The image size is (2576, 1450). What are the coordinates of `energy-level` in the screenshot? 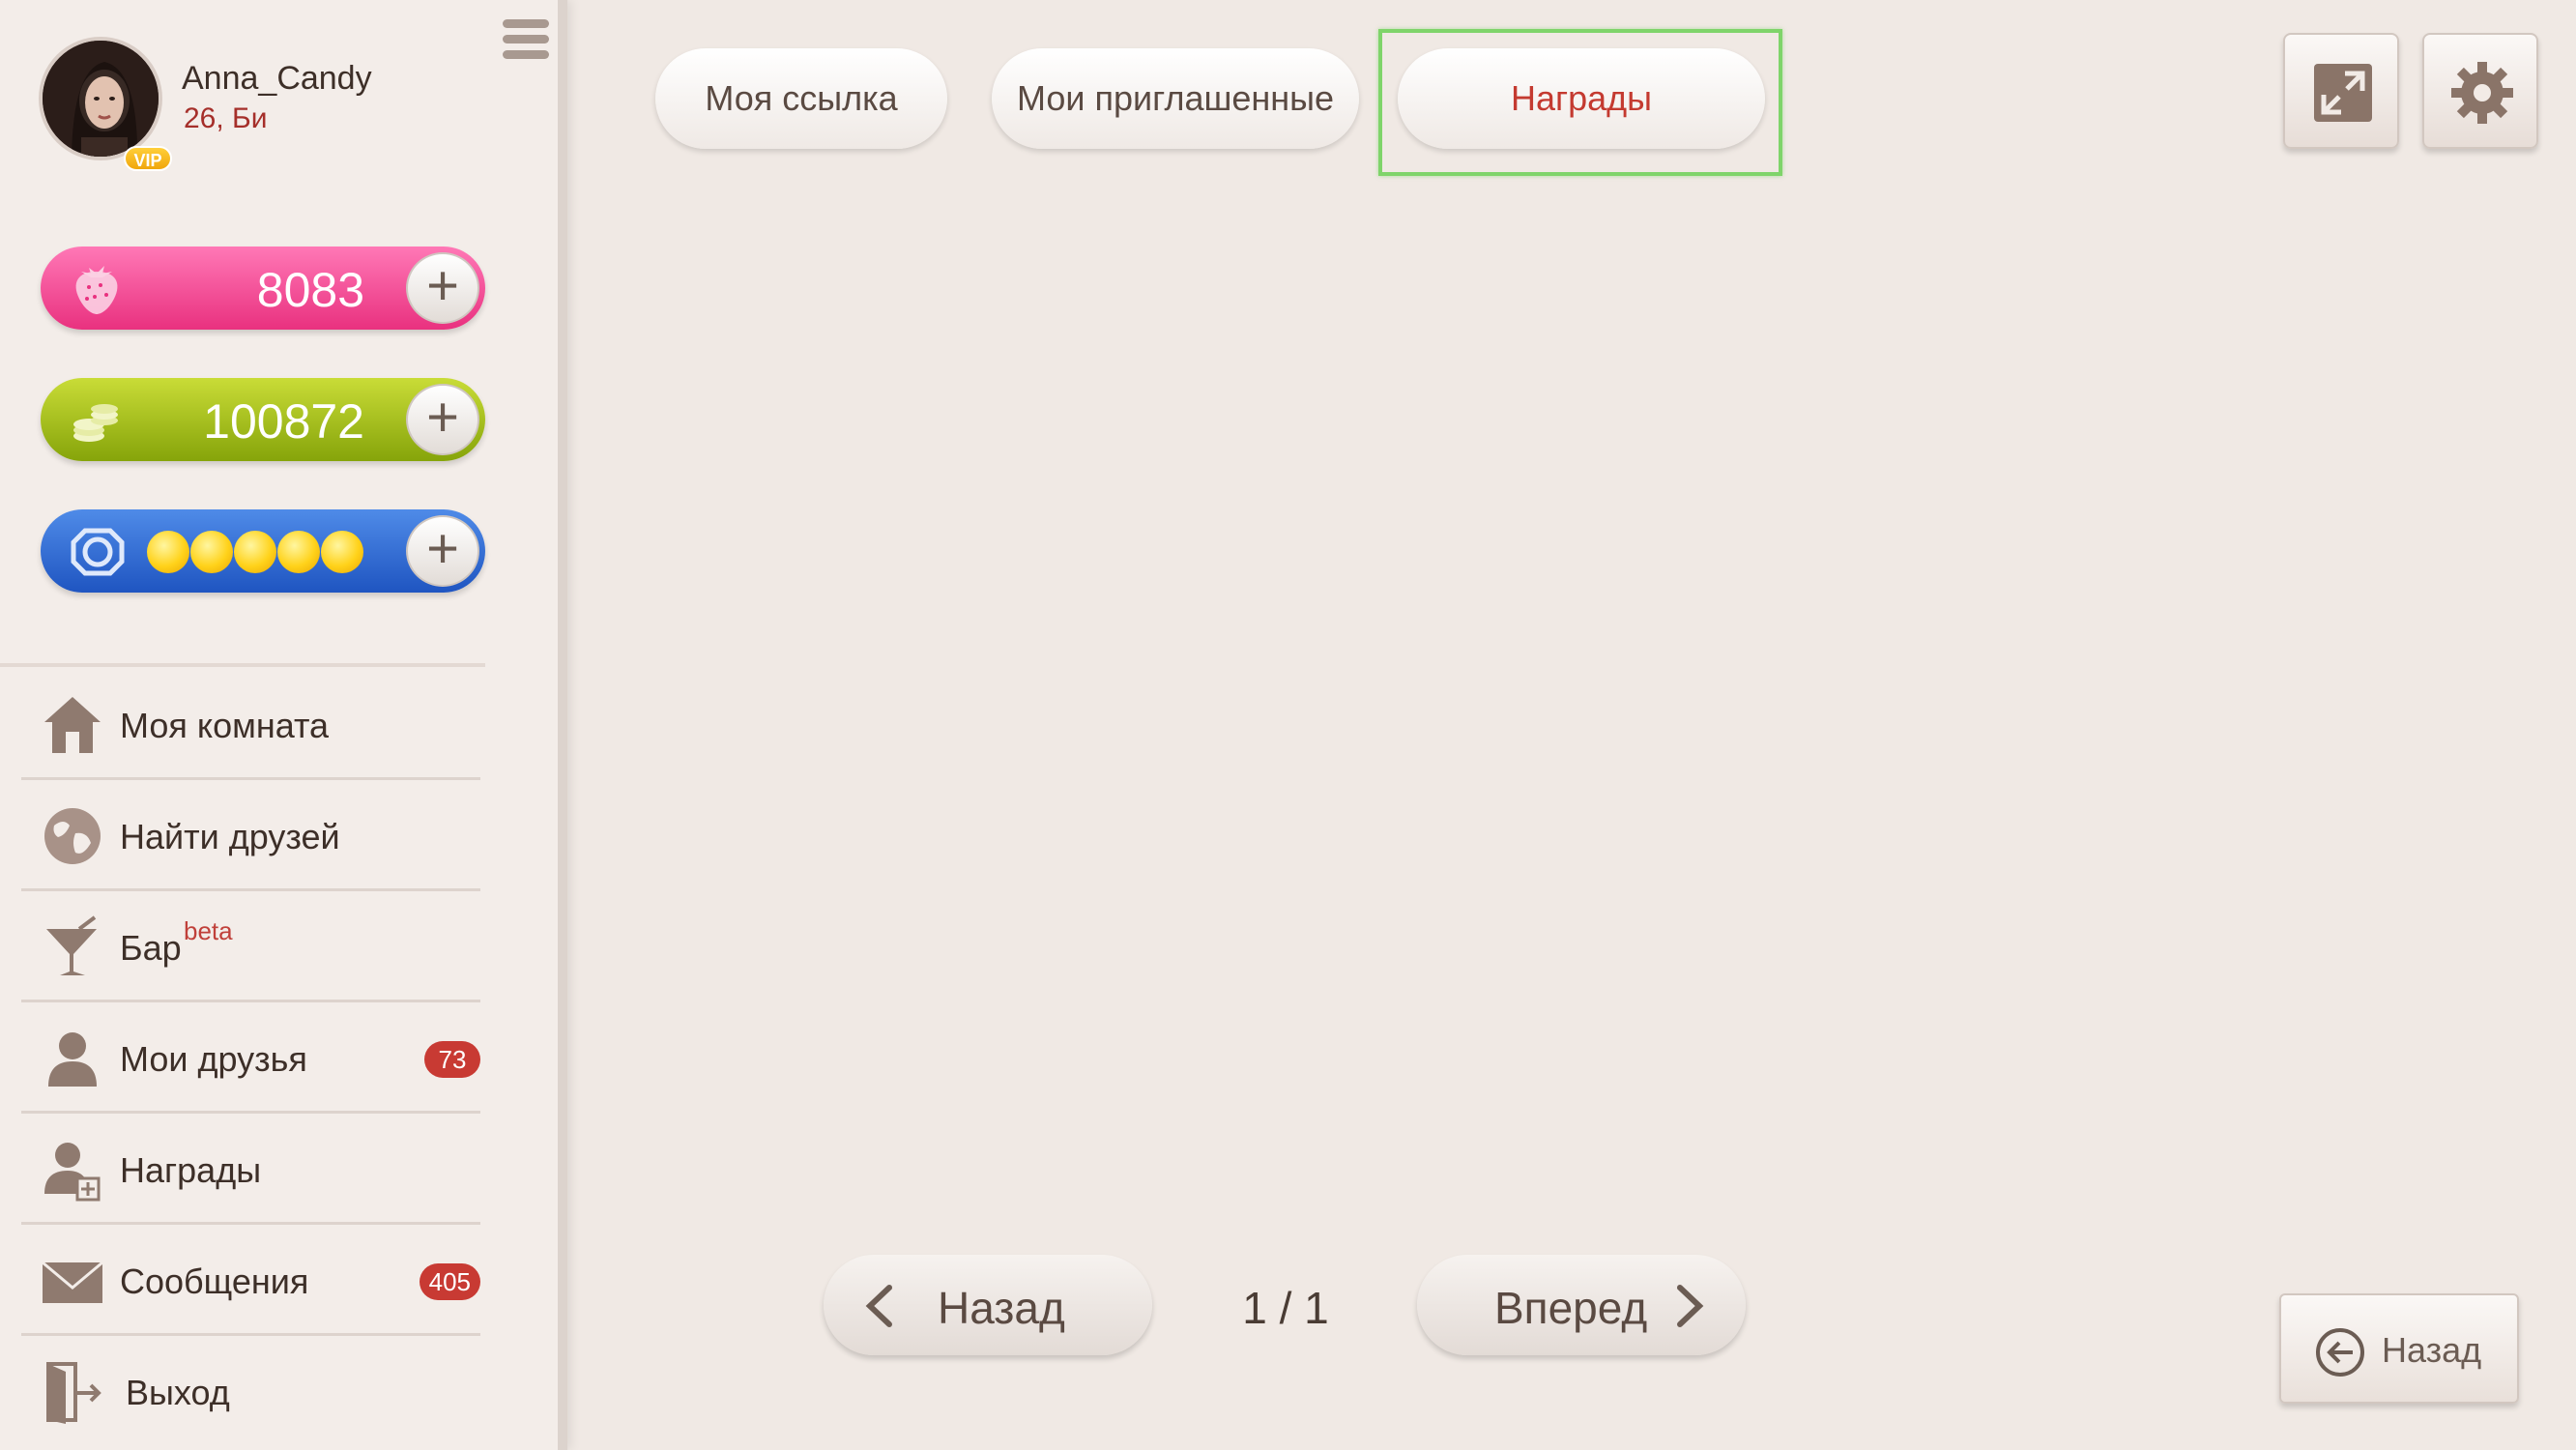 It's located at (256, 552).